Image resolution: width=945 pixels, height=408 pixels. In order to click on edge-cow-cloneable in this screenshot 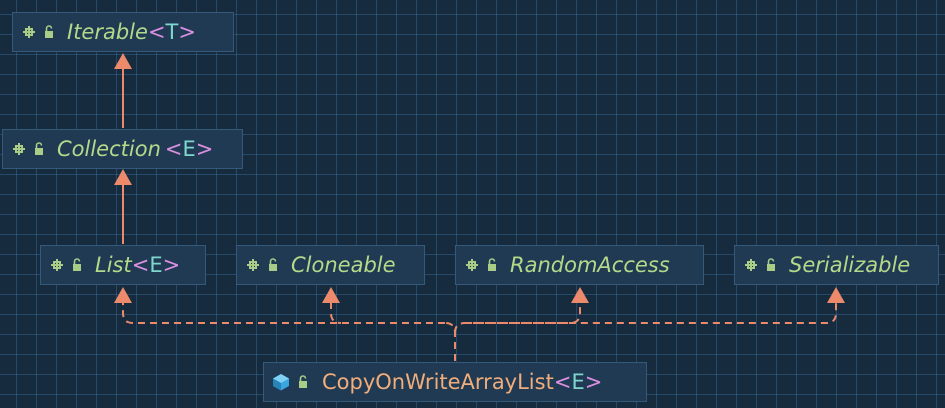, I will do `click(336, 313)`.